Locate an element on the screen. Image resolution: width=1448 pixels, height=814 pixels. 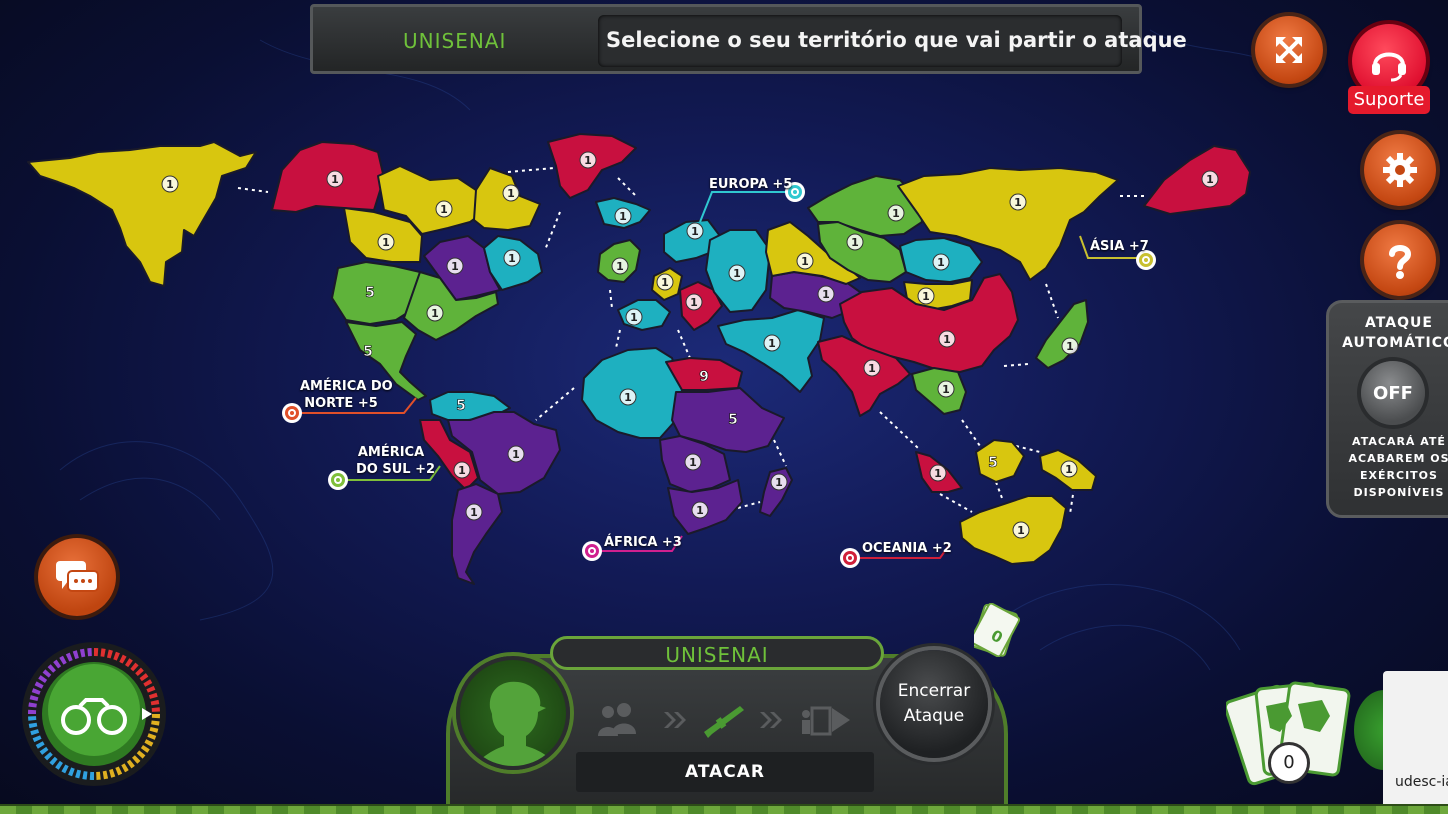
action-player-bar: UNISENAI is located at coordinates (717, 653).